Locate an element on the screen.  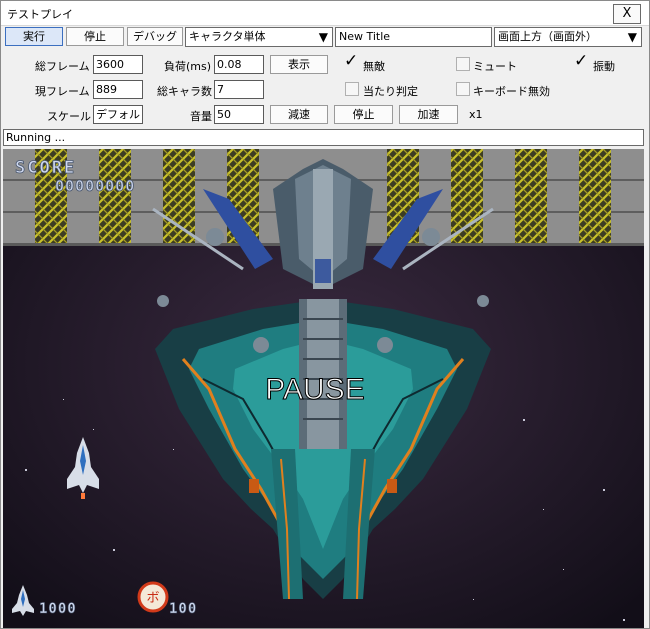
keyboard-off-label: キーボード無効 is located at coordinates (511, 91).